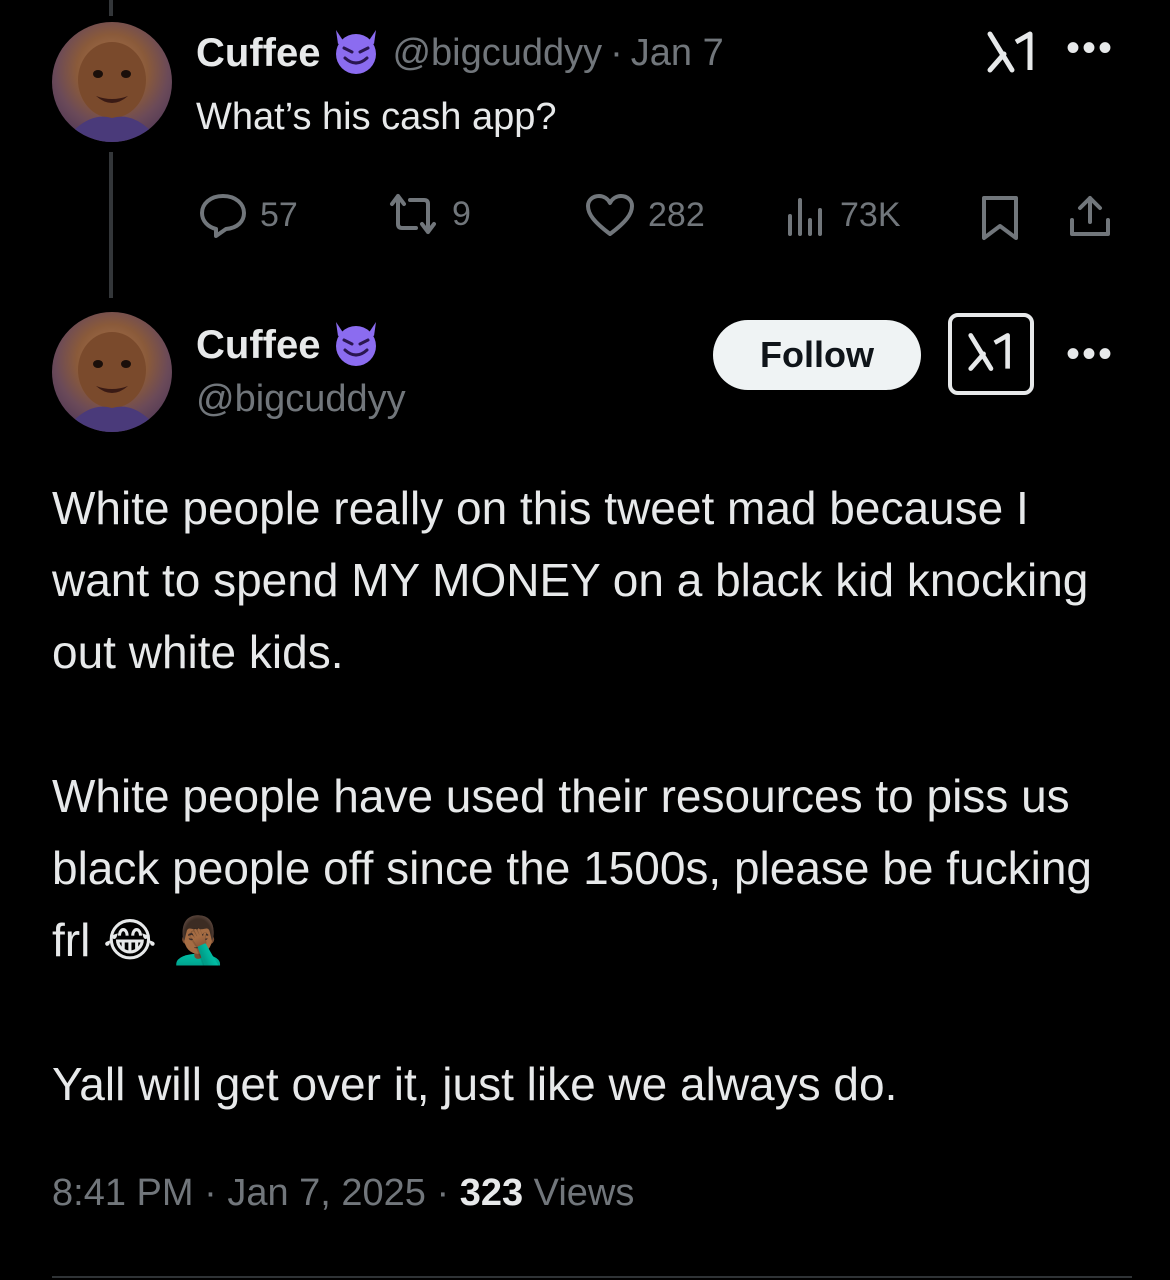 This screenshot has height=1280, width=1170. I want to click on share-icon, so click(1090, 218).